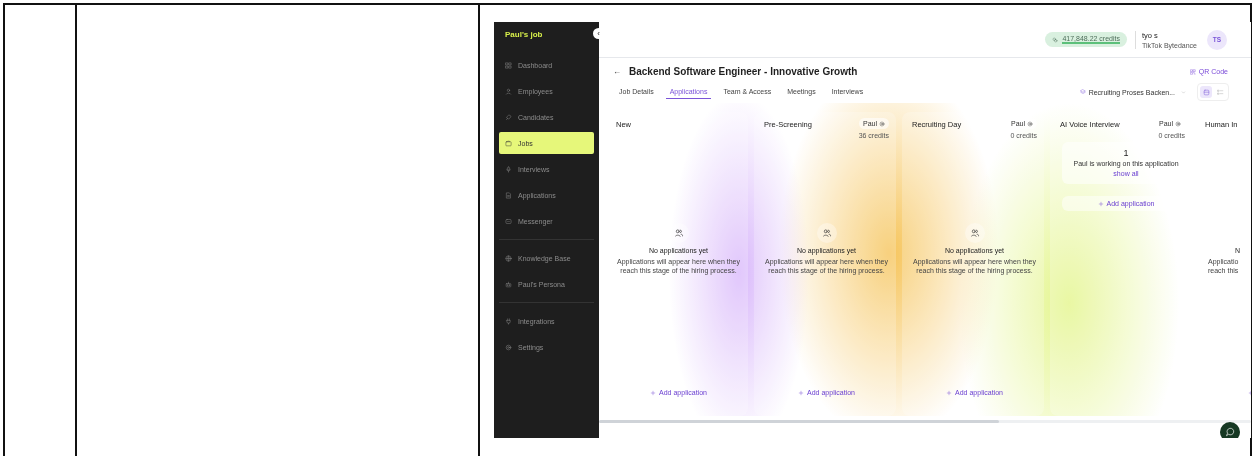  What do you see at coordinates (1082, 92) in the screenshot?
I see `layers-icon` at bounding box center [1082, 92].